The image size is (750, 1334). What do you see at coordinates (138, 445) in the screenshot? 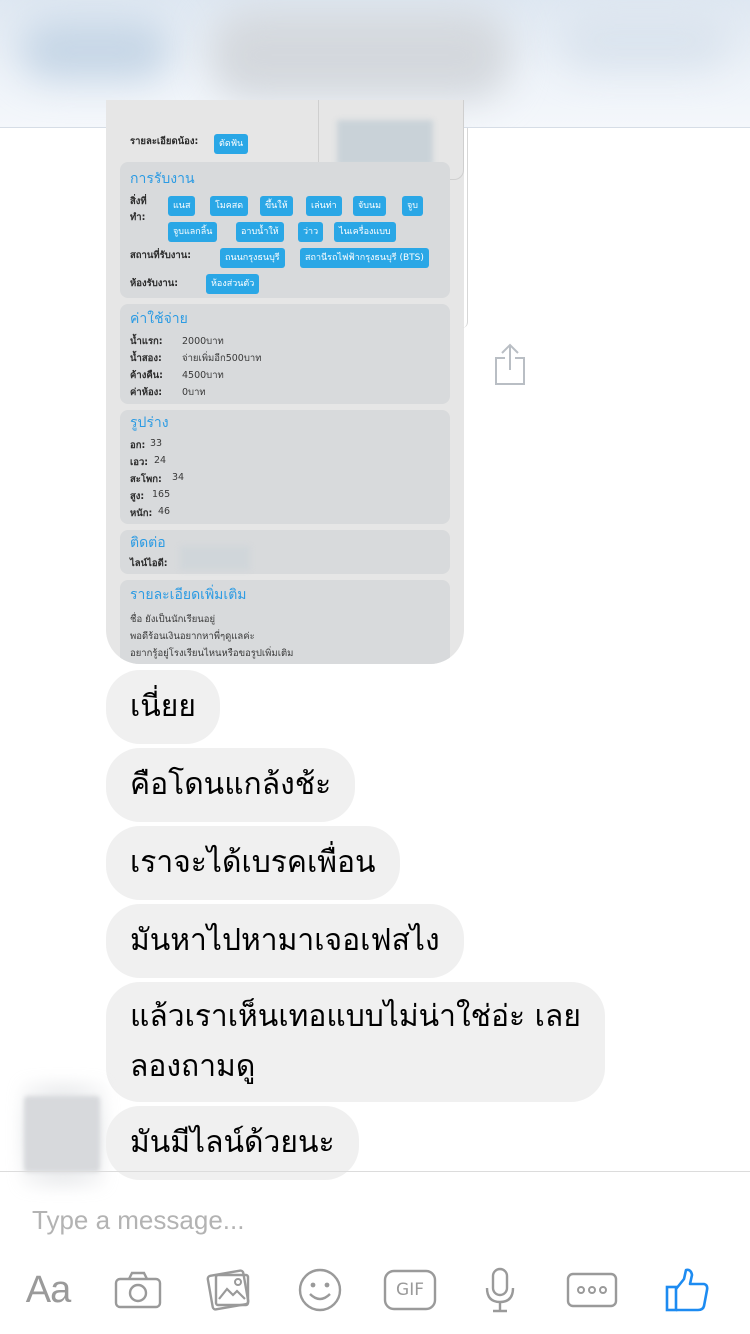
I see `body-label: อก:` at bounding box center [138, 445].